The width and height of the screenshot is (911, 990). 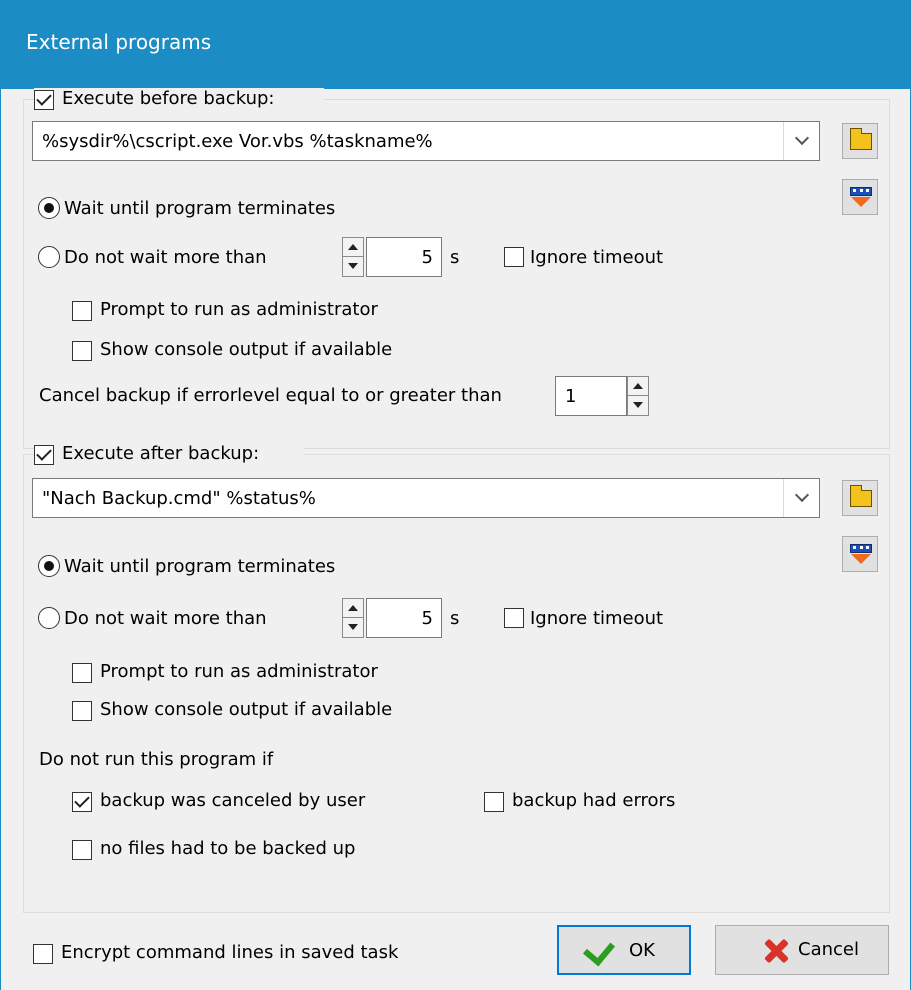 What do you see at coordinates (246, 349) in the screenshot?
I see `before-console-label: Show console output if available` at bounding box center [246, 349].